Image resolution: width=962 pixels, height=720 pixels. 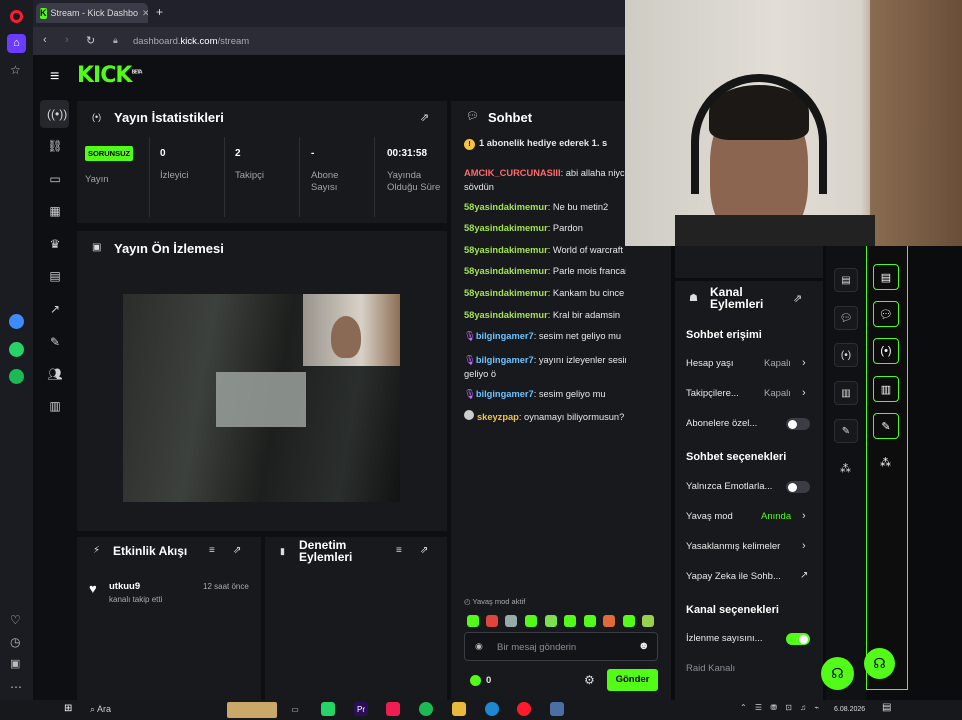 I want to click on start-icon: ⊞, so click(x=68, y=708).